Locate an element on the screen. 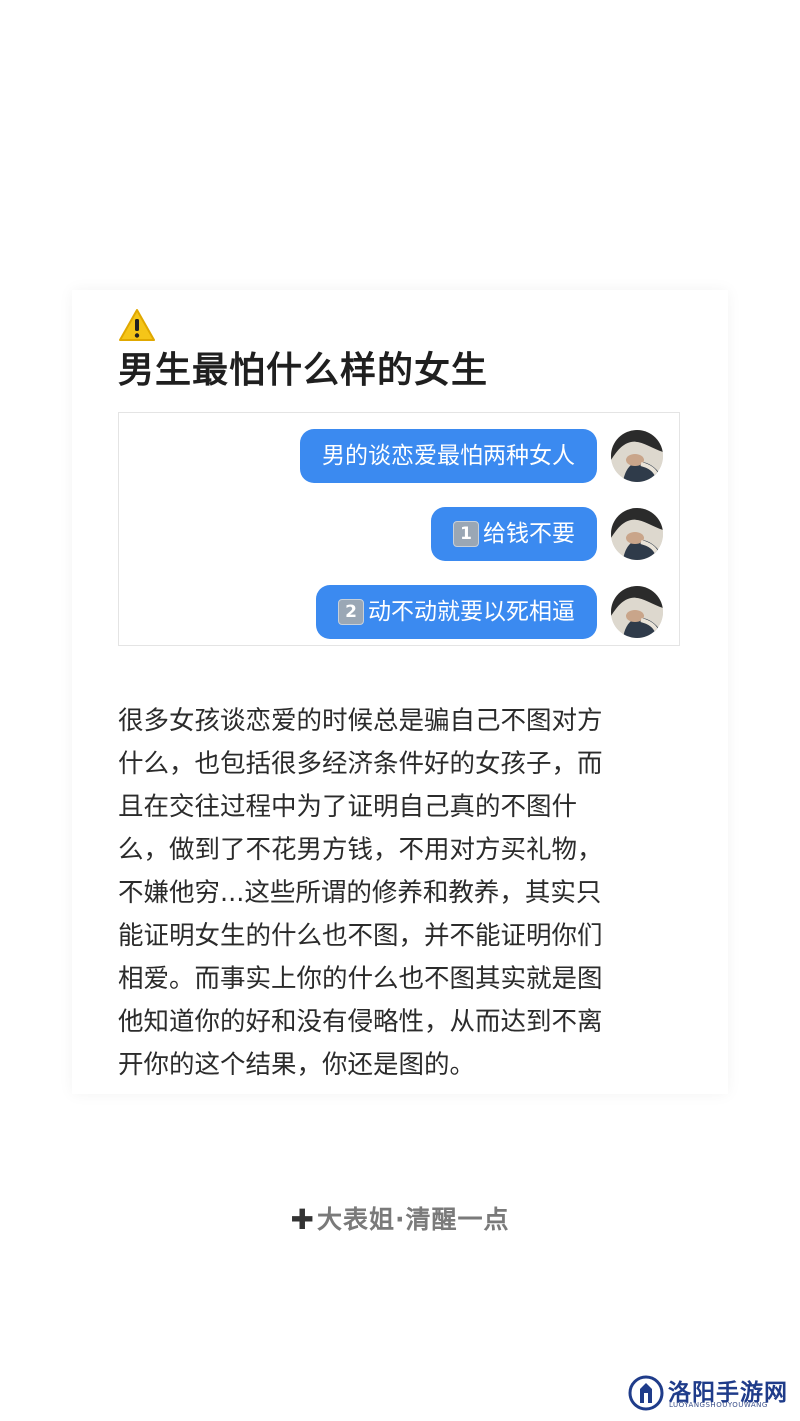 This screenshot has width=800, height=1421. plus-icon: ✚ is located at coordinates (302, 1219).